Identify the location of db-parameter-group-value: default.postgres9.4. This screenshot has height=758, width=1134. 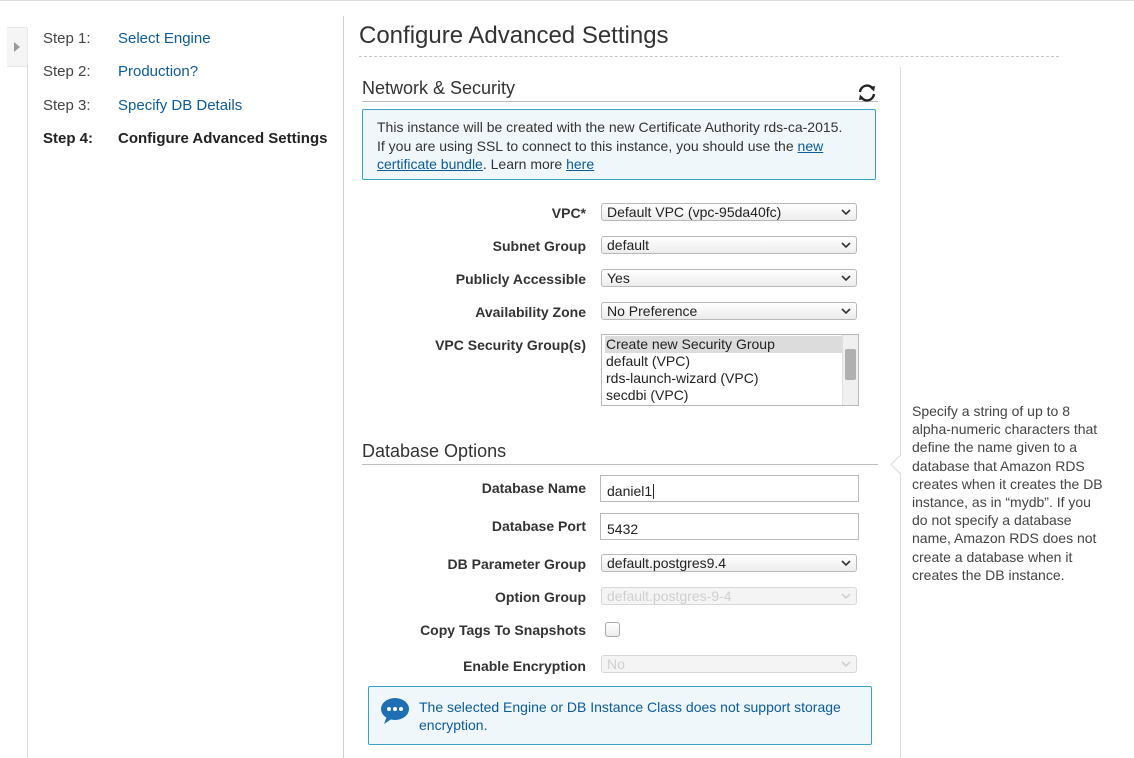
(667, 563).